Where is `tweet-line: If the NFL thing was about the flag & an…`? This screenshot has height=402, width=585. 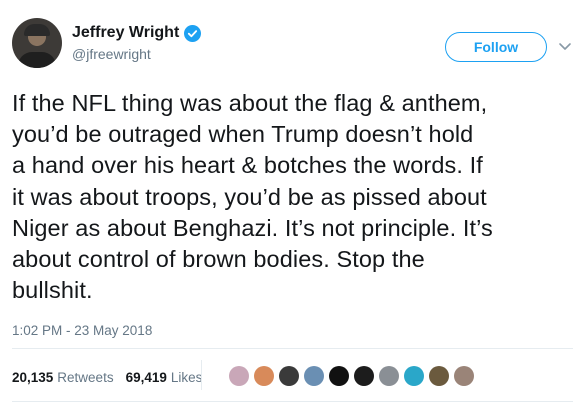 tweet-line: If the NFL thing was about the flag & an… is located at coordinates (250, 103).